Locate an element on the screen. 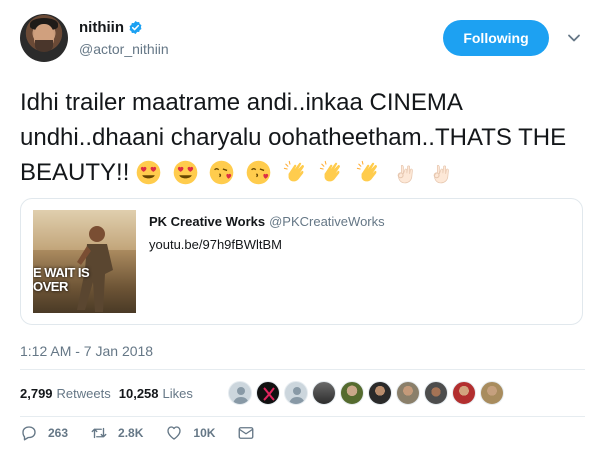 This screenshot has width=600, height=450. display-name: nithiin is located at coordinates (111, 27).